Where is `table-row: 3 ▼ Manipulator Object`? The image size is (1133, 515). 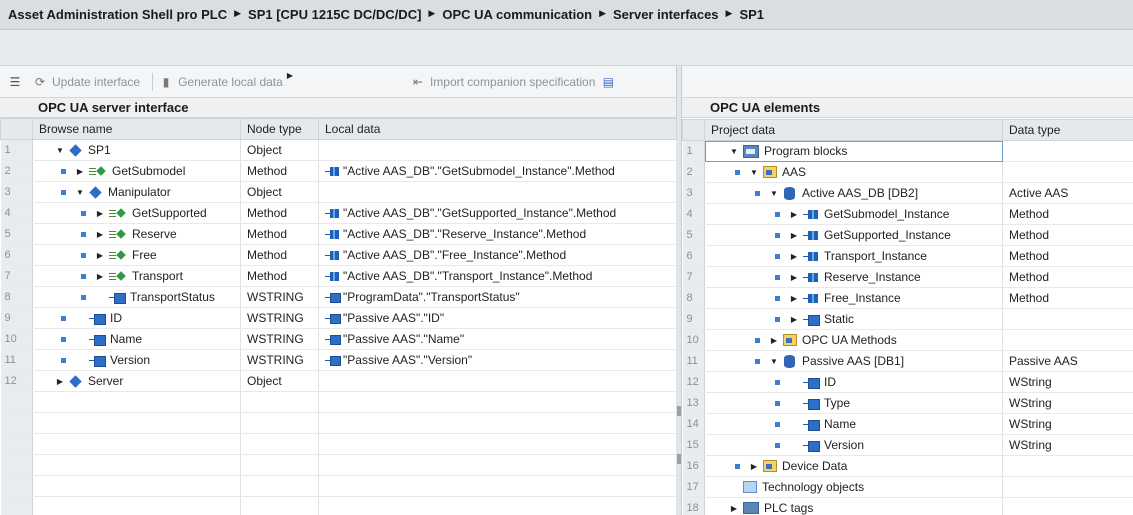
table-row: 3 ▼ Manipulator Object is located at coordinates (338, 192).